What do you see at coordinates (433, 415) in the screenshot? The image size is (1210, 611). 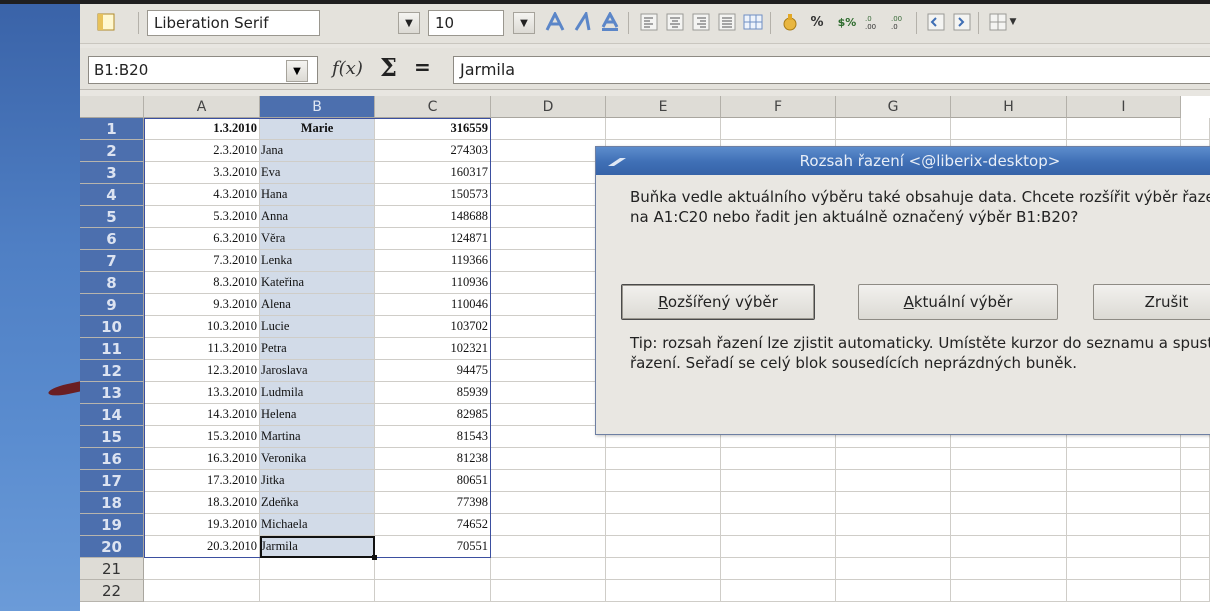 I see `cell-c14: 82985` at bounding box center [433, 415].